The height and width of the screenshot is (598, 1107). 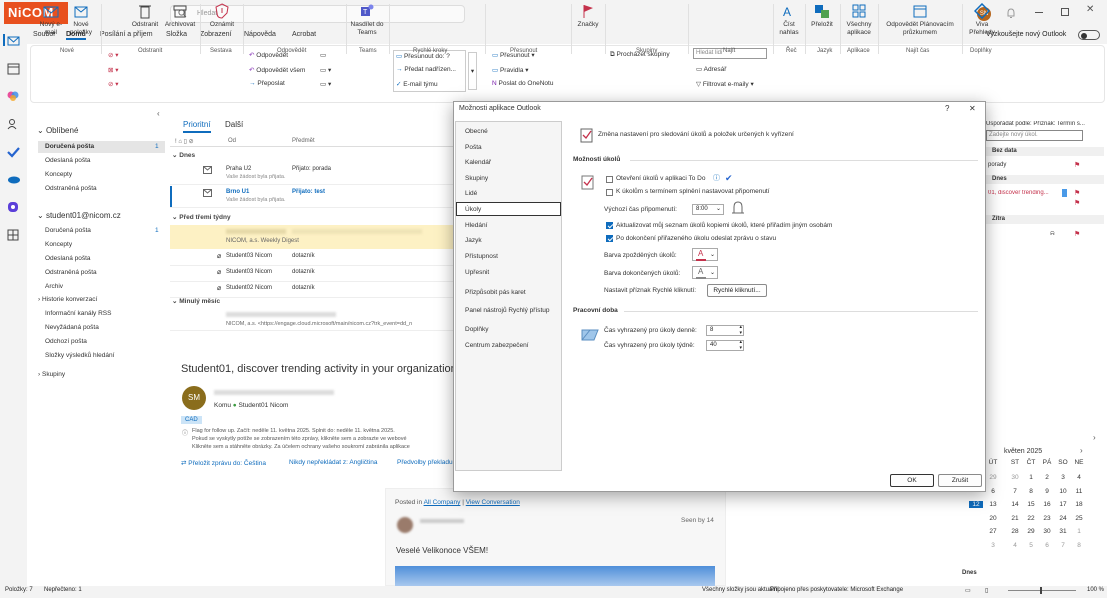 I want to click on spinner-icon: ▴ ▾, so click(x=740, y=330).